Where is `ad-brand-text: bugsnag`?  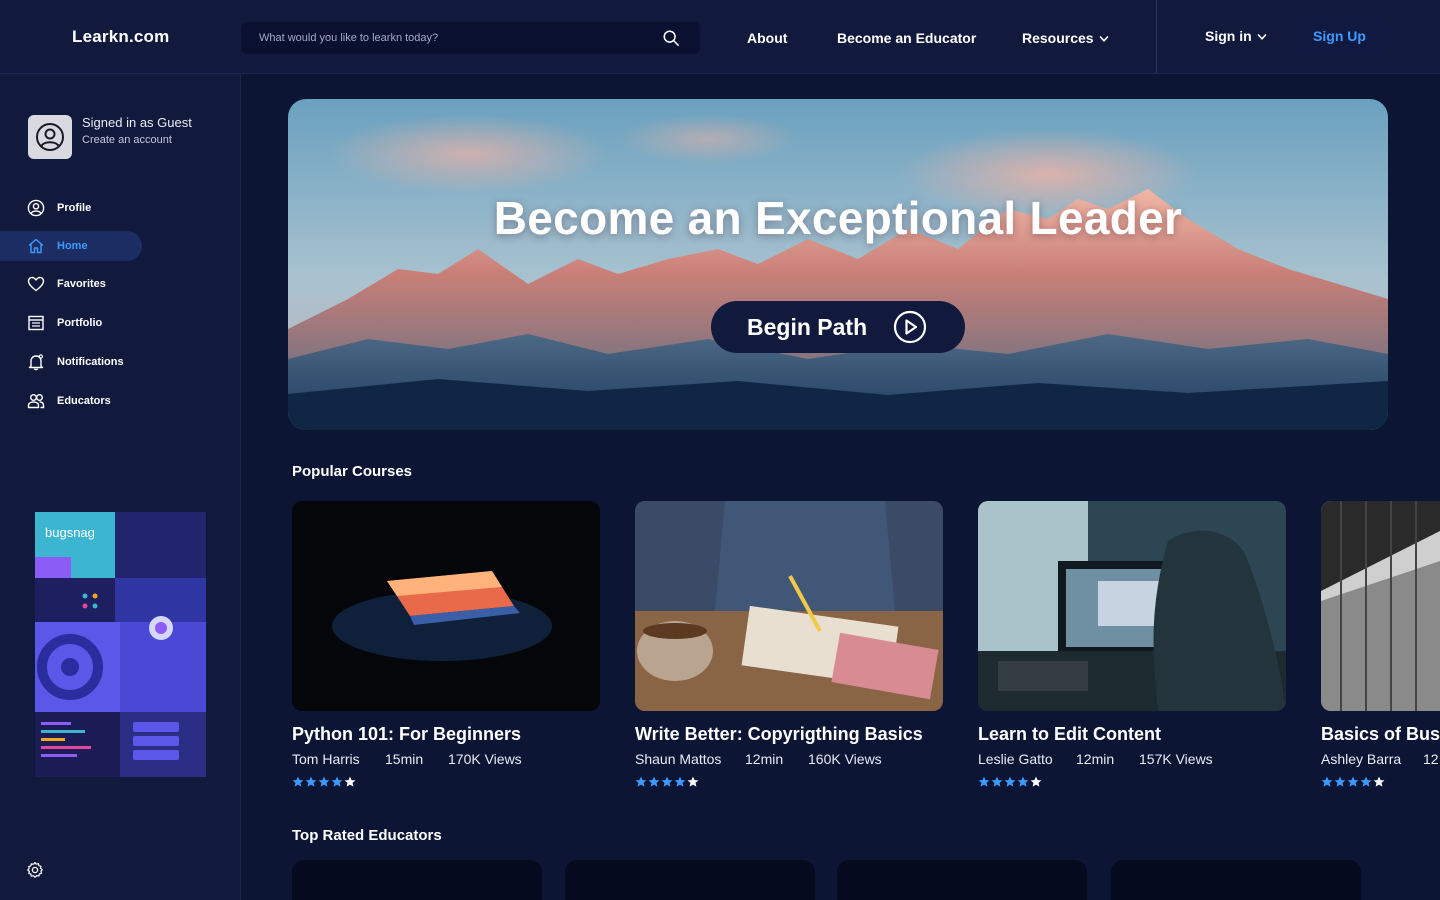
ad-brand-text: bugsnag is located at coordinates (70, 532).